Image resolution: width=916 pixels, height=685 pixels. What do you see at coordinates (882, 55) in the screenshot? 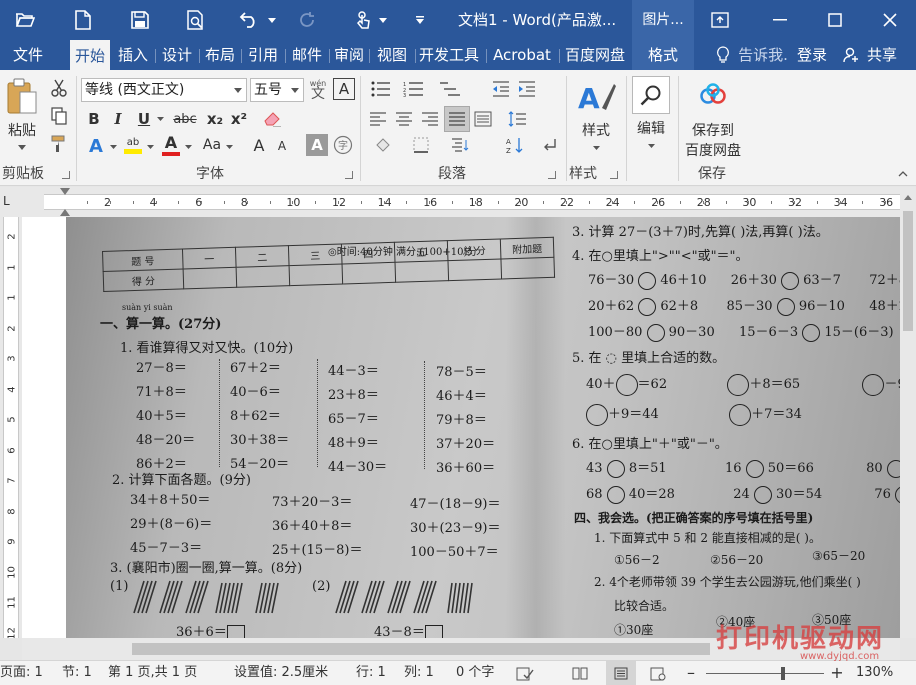
I see `share-button: 共享` at bounding box center [882, 55].